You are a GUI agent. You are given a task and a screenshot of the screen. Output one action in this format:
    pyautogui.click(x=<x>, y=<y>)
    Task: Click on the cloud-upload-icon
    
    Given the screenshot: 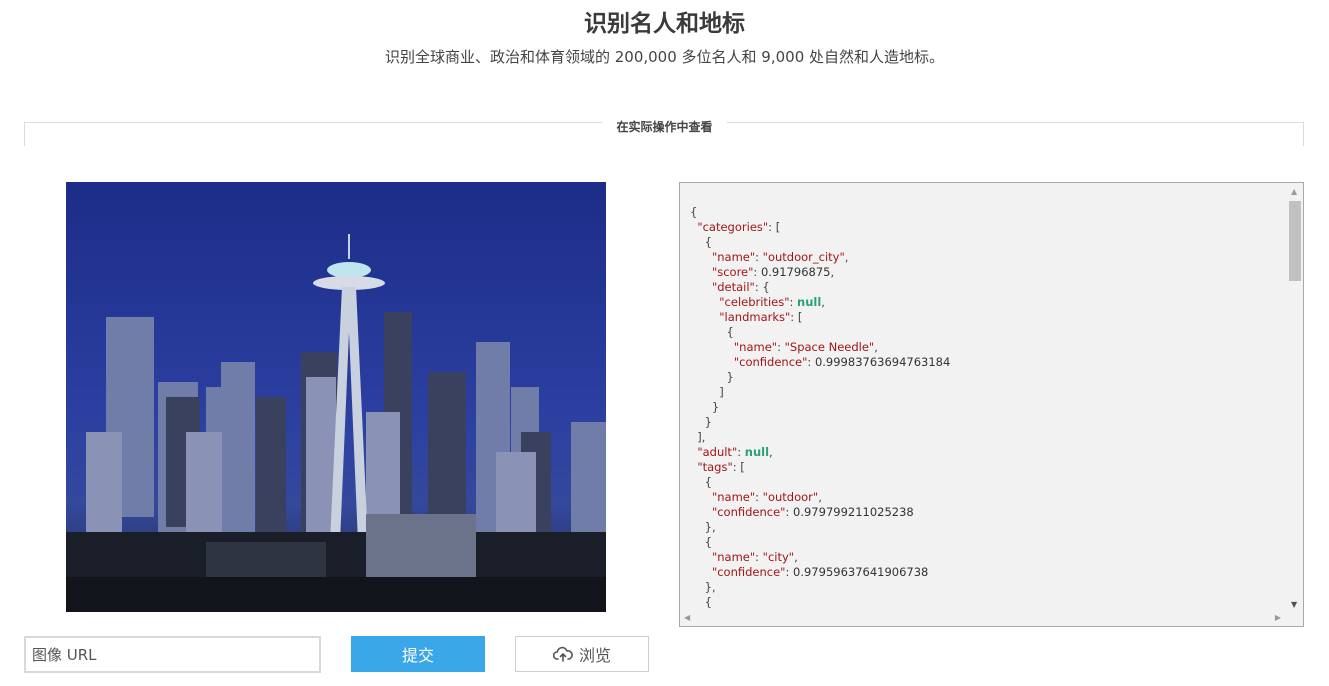 What is the action you would take?
    pyautogui.click(x=562, y=654)
    